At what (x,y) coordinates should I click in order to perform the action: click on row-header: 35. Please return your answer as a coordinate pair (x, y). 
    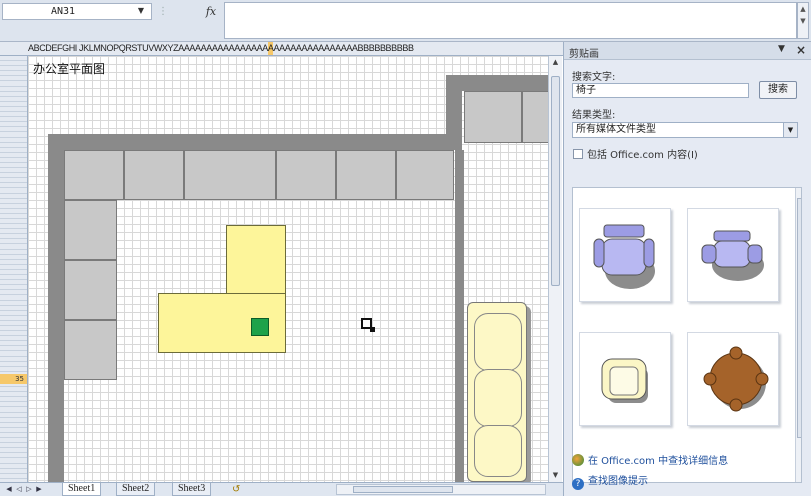
    Looking at the image, I should click on (14, 269).